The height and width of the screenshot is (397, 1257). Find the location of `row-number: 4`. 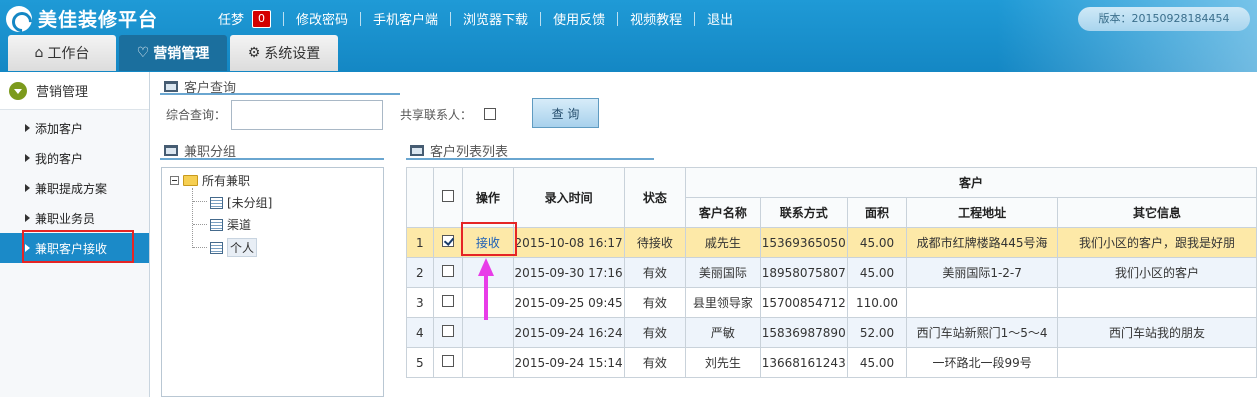

row-number: 4 is located at coordinates (420, 332).